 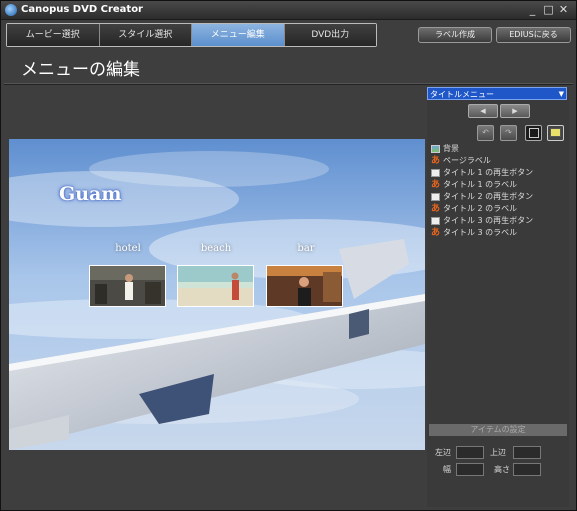 I want to click on preview-monitor-button, so click(x=555, y=133).